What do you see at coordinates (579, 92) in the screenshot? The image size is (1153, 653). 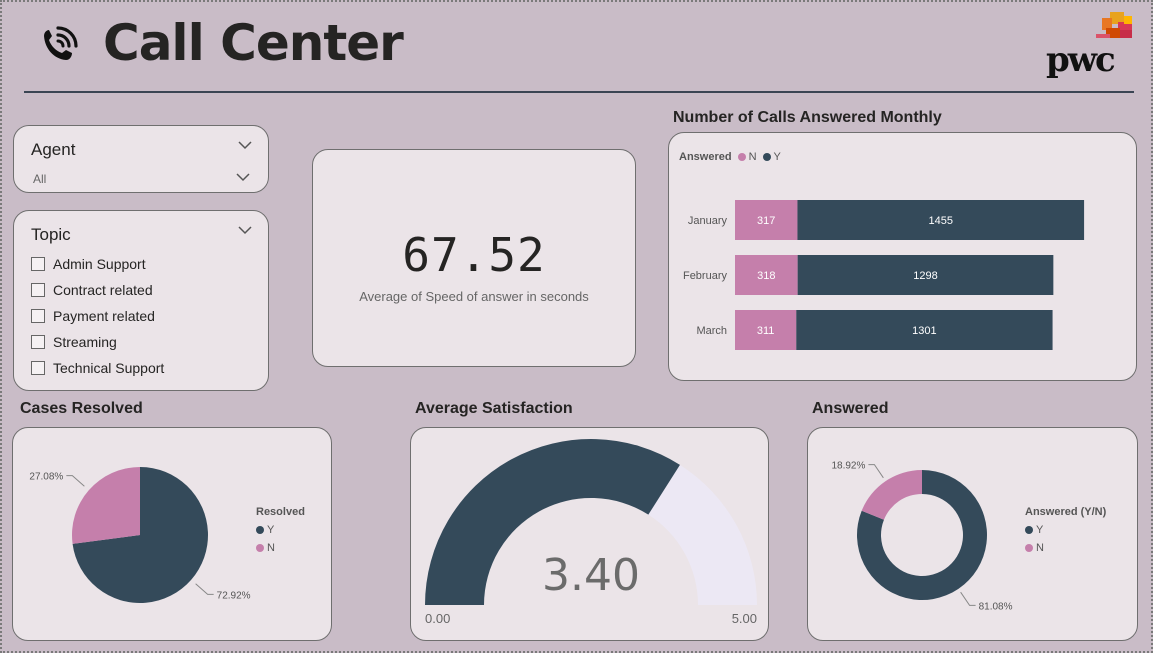 I see `header-divider` at bounding box center [579, 92].